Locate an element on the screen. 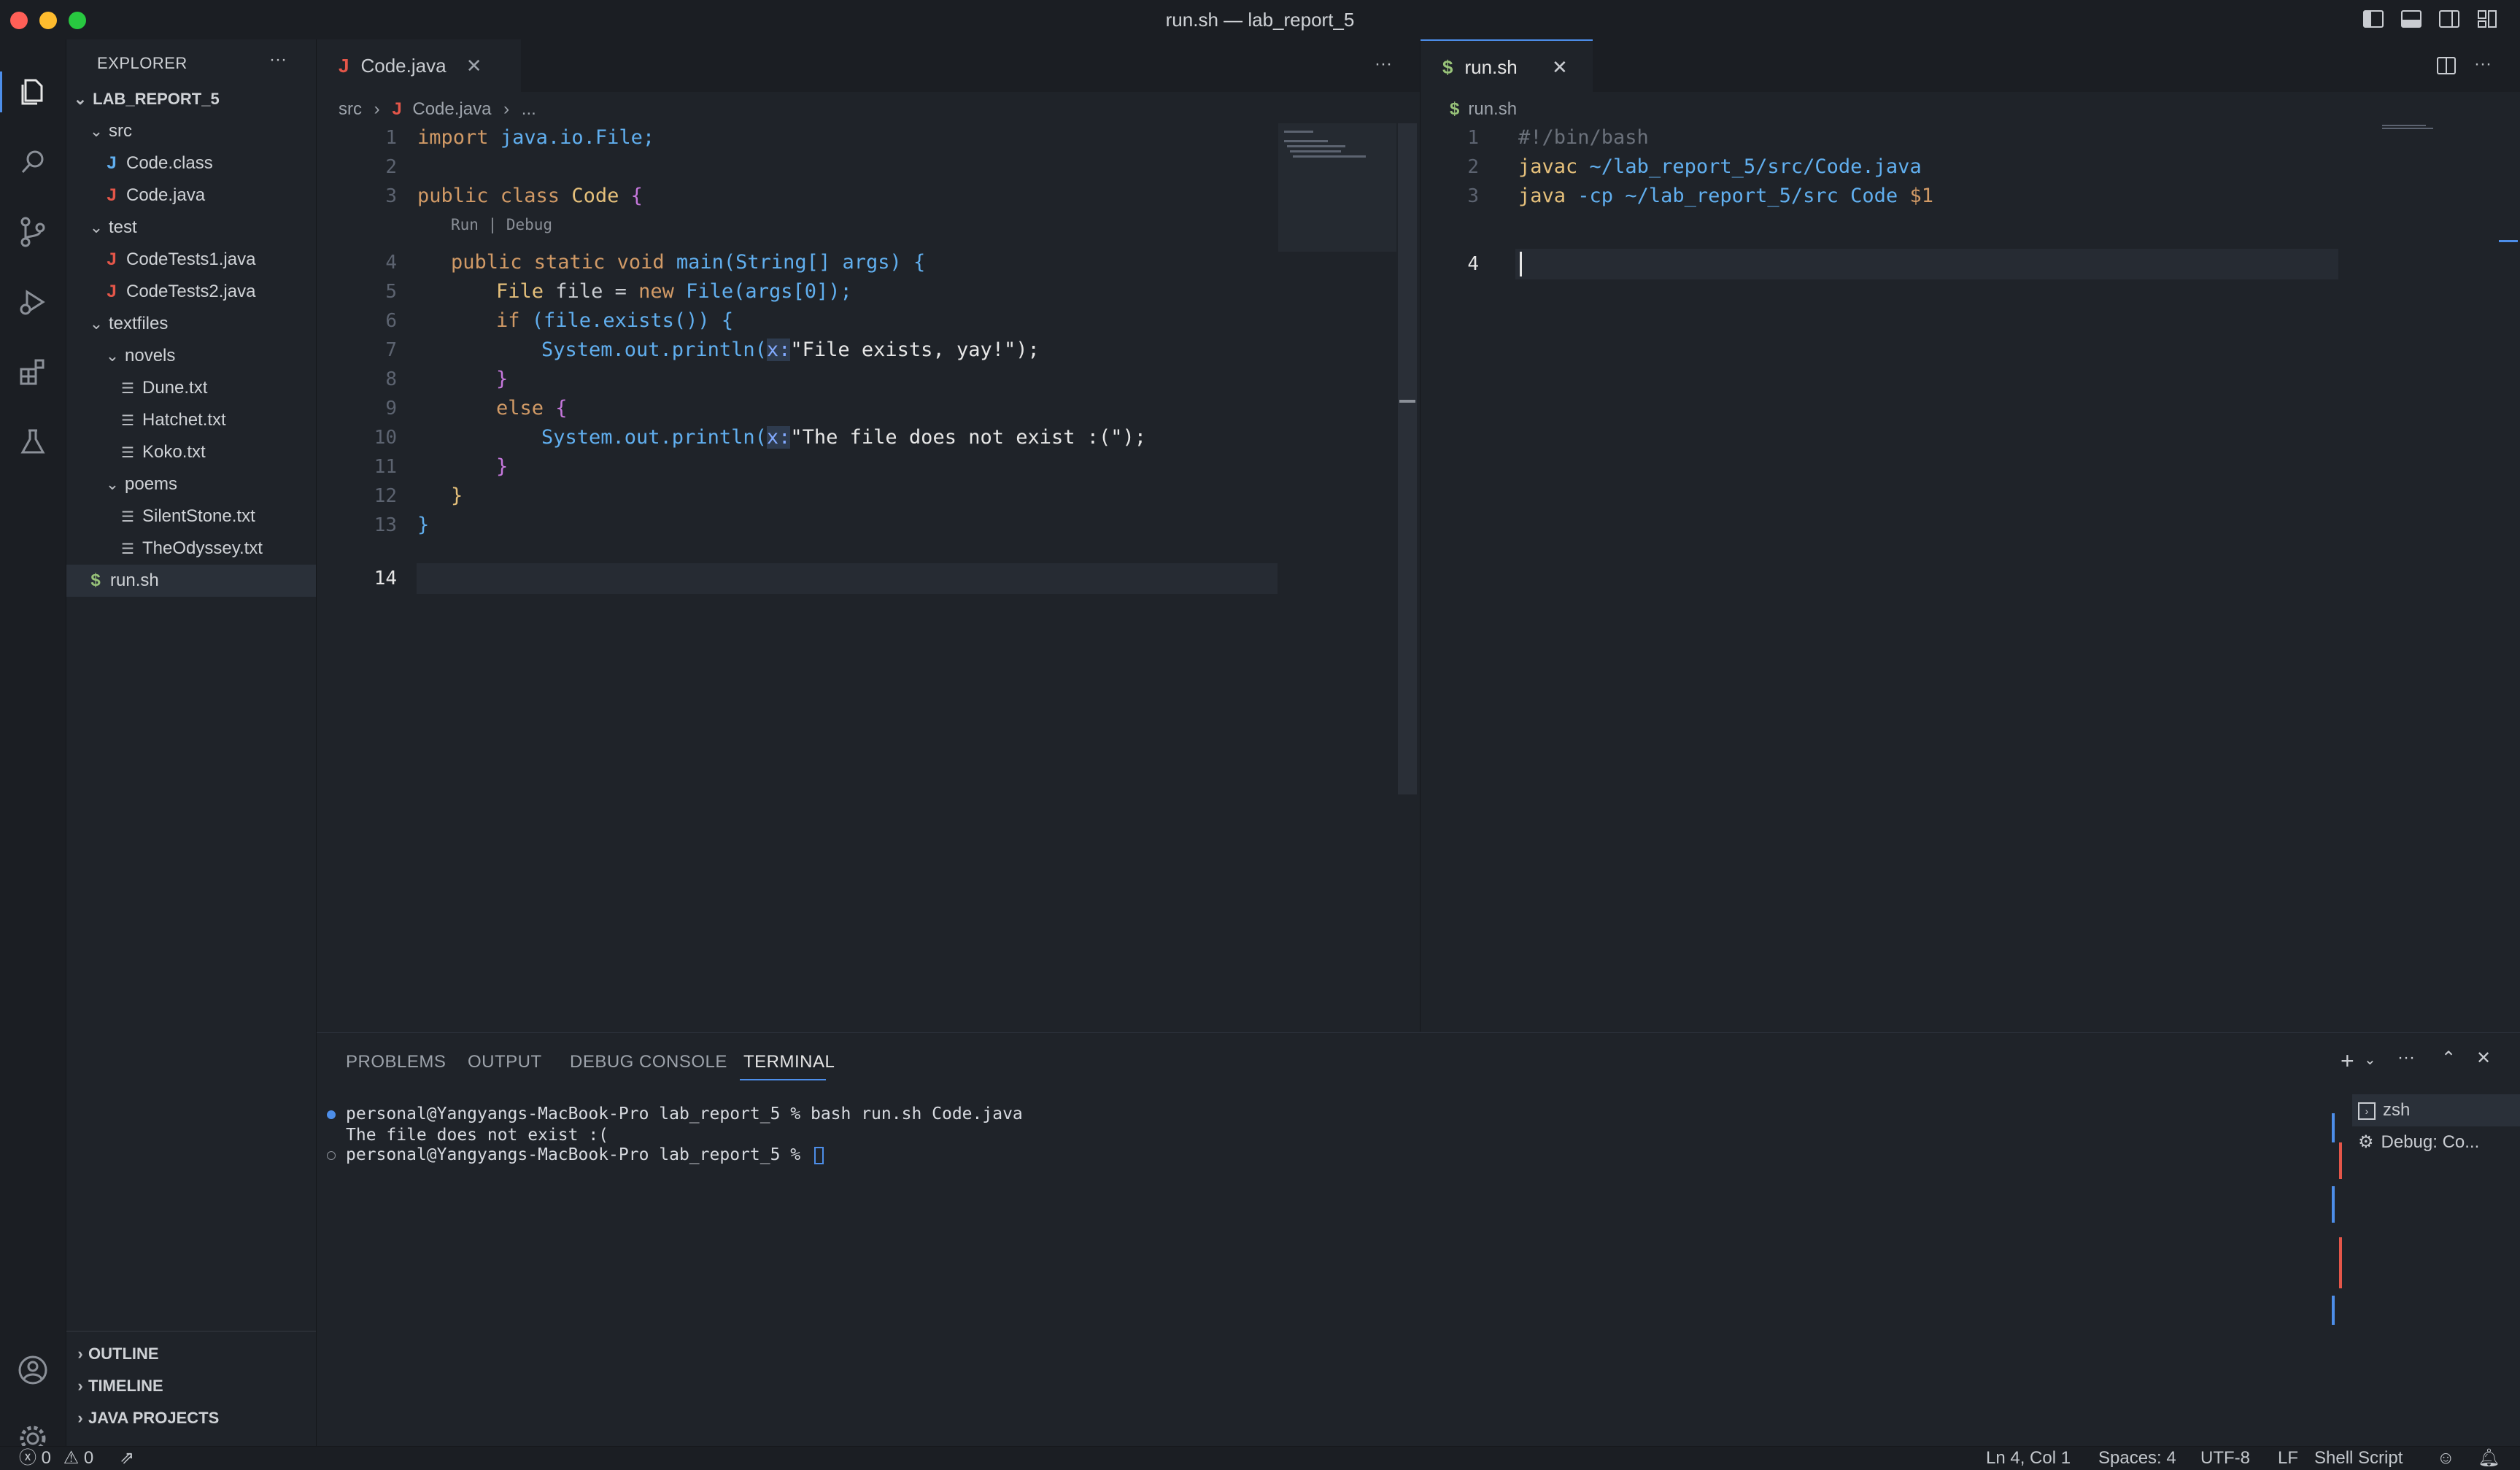 The image size is (2520, 1470). tree-file: ☰ TheOdyssey.txt is located at coordinates (191, 549).